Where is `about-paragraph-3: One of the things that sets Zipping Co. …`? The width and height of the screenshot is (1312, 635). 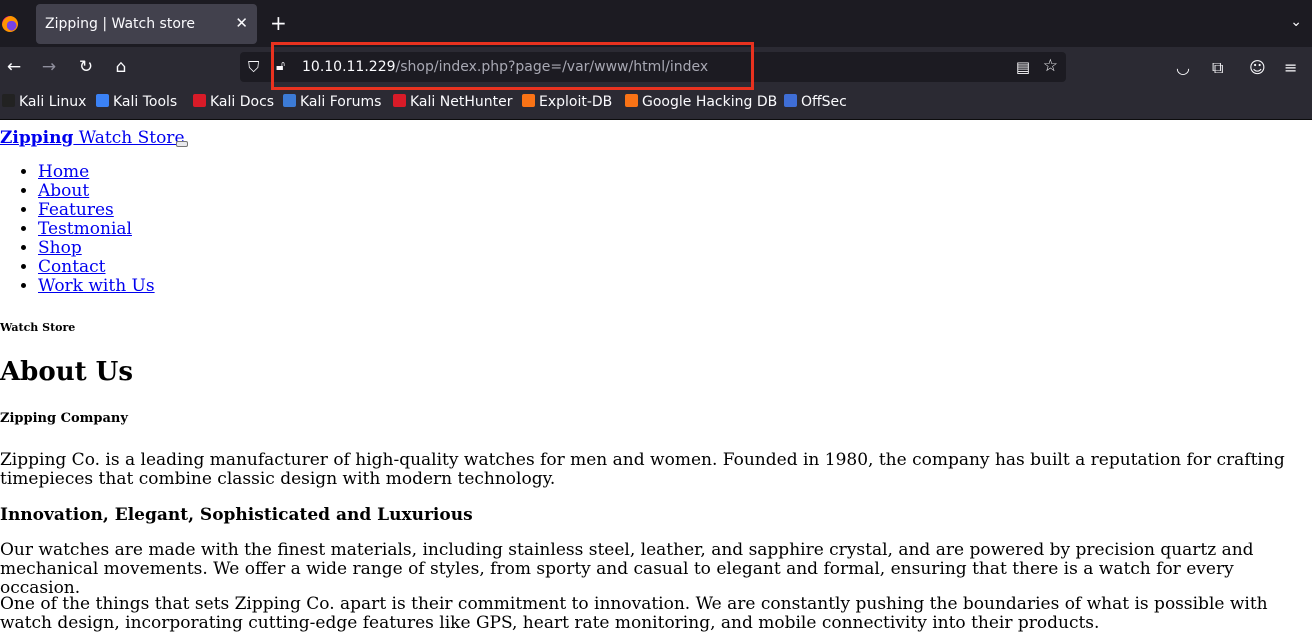
about-paragraph-3: One of the things that sets Zipping Co. … is located at coordinates (634, 613).